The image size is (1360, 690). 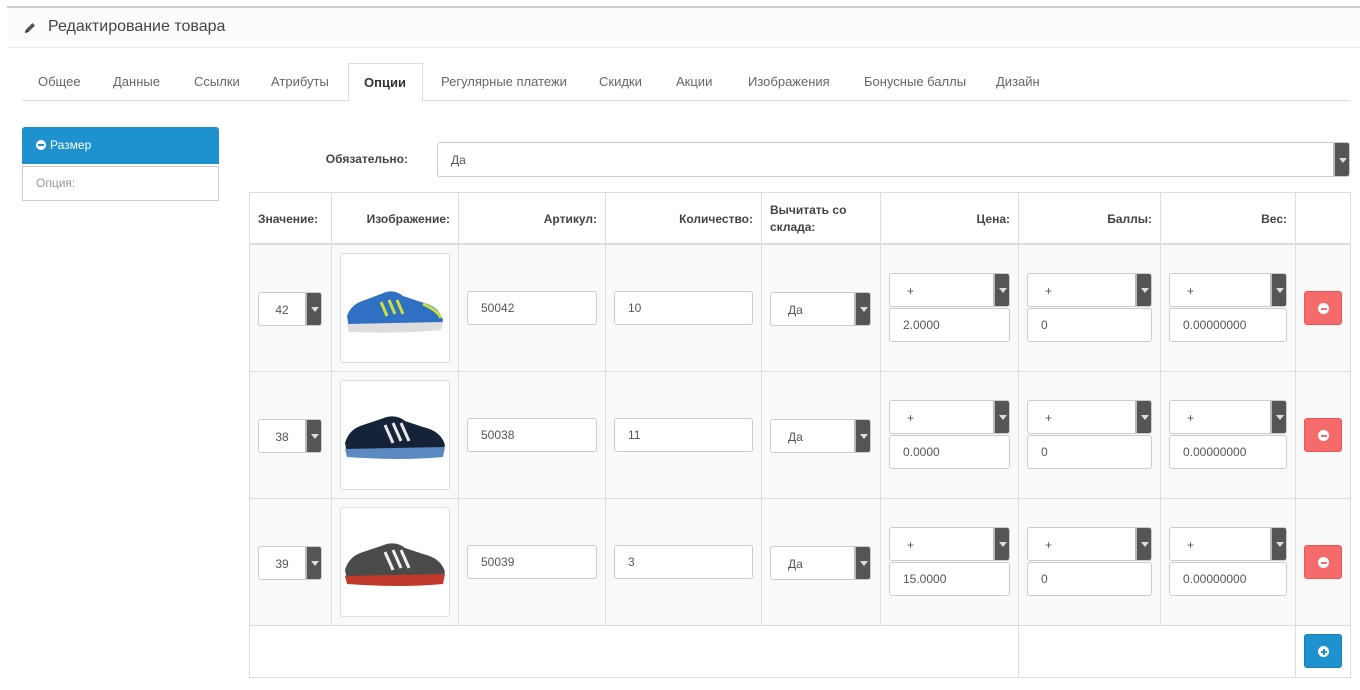 I want to click on add-option-value-button, so click(x=1323, y=651).